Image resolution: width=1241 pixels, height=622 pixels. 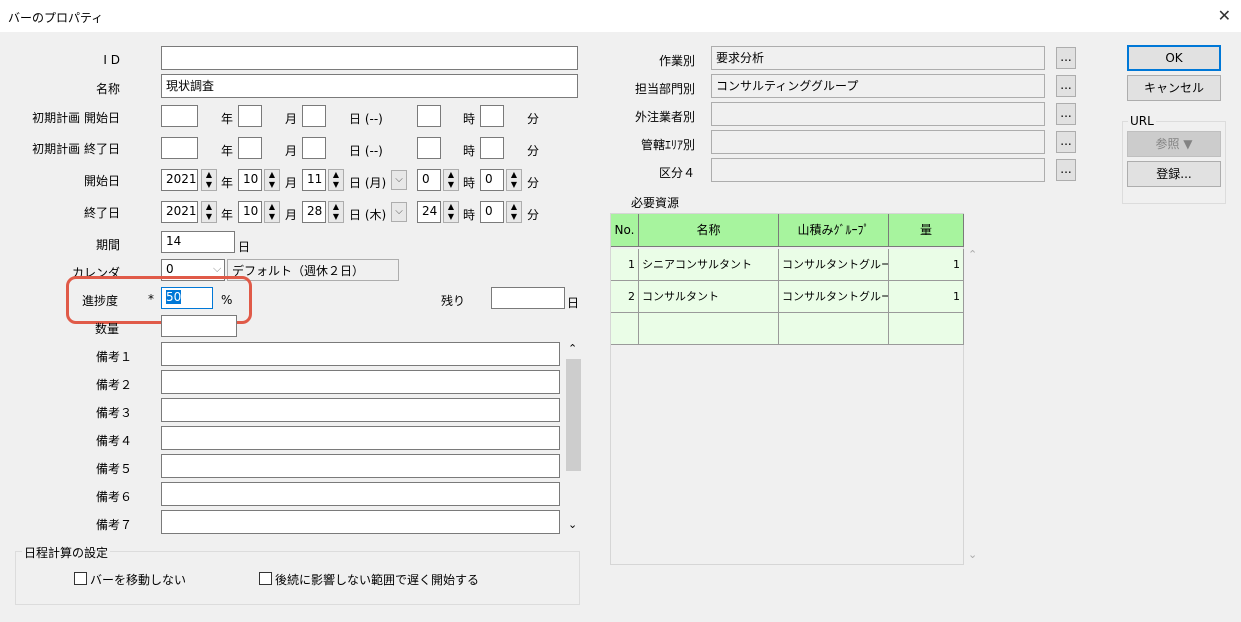 What do you see at coordinates (66, 552) in the screenshot?
I see `schedule-settings-title: 日程計算の設定` at bounding box center [66, 552].